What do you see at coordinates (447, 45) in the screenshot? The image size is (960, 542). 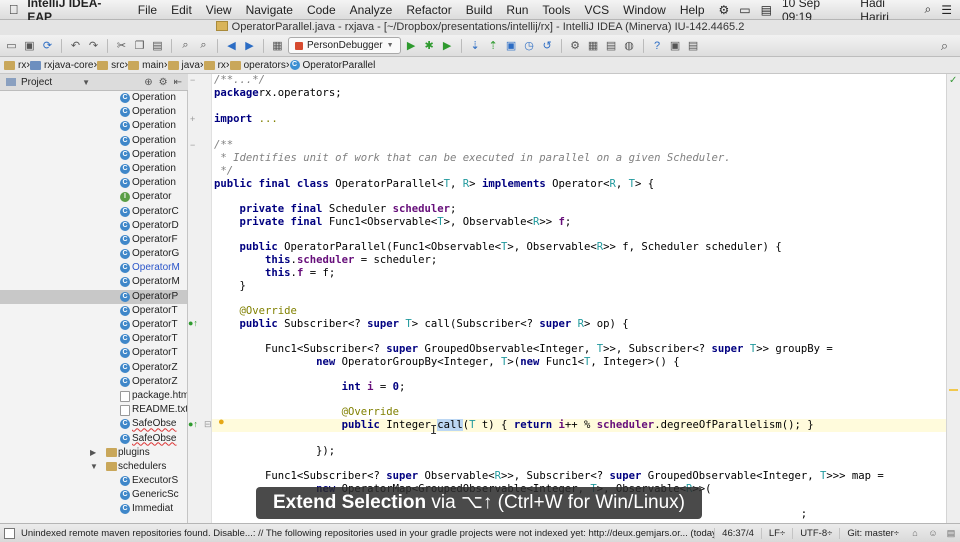 I see `coverage-icon: ▶` at bounding box center [447, 45].